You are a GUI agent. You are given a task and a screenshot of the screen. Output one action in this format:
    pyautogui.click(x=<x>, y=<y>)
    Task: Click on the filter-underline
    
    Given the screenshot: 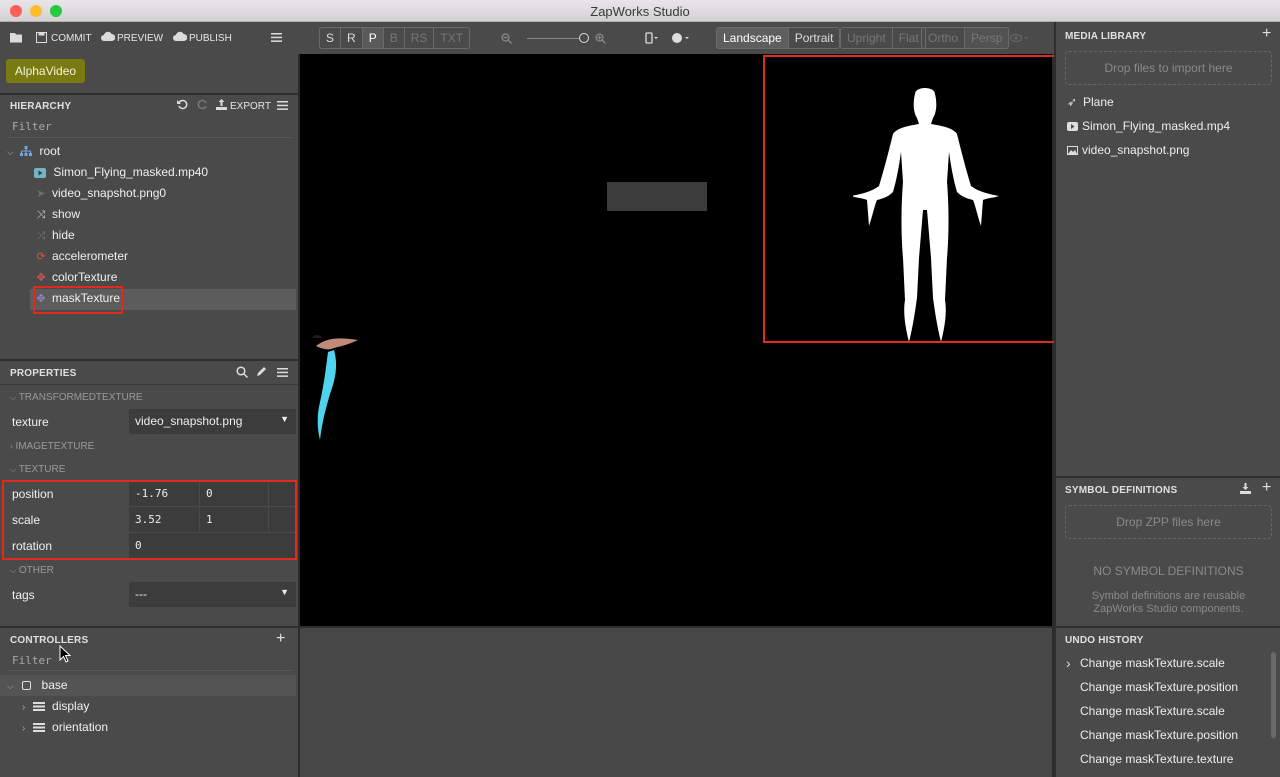 What is the action you would take?
    pyautogui.click(x=149, y=137)
    